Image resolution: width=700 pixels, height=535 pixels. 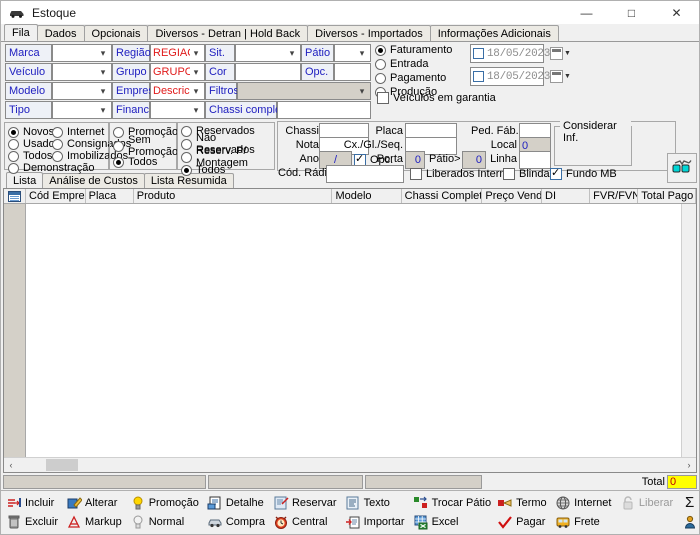 I want to click on toolbar-reservar-button: Reservar, so click(x=305, y=503).